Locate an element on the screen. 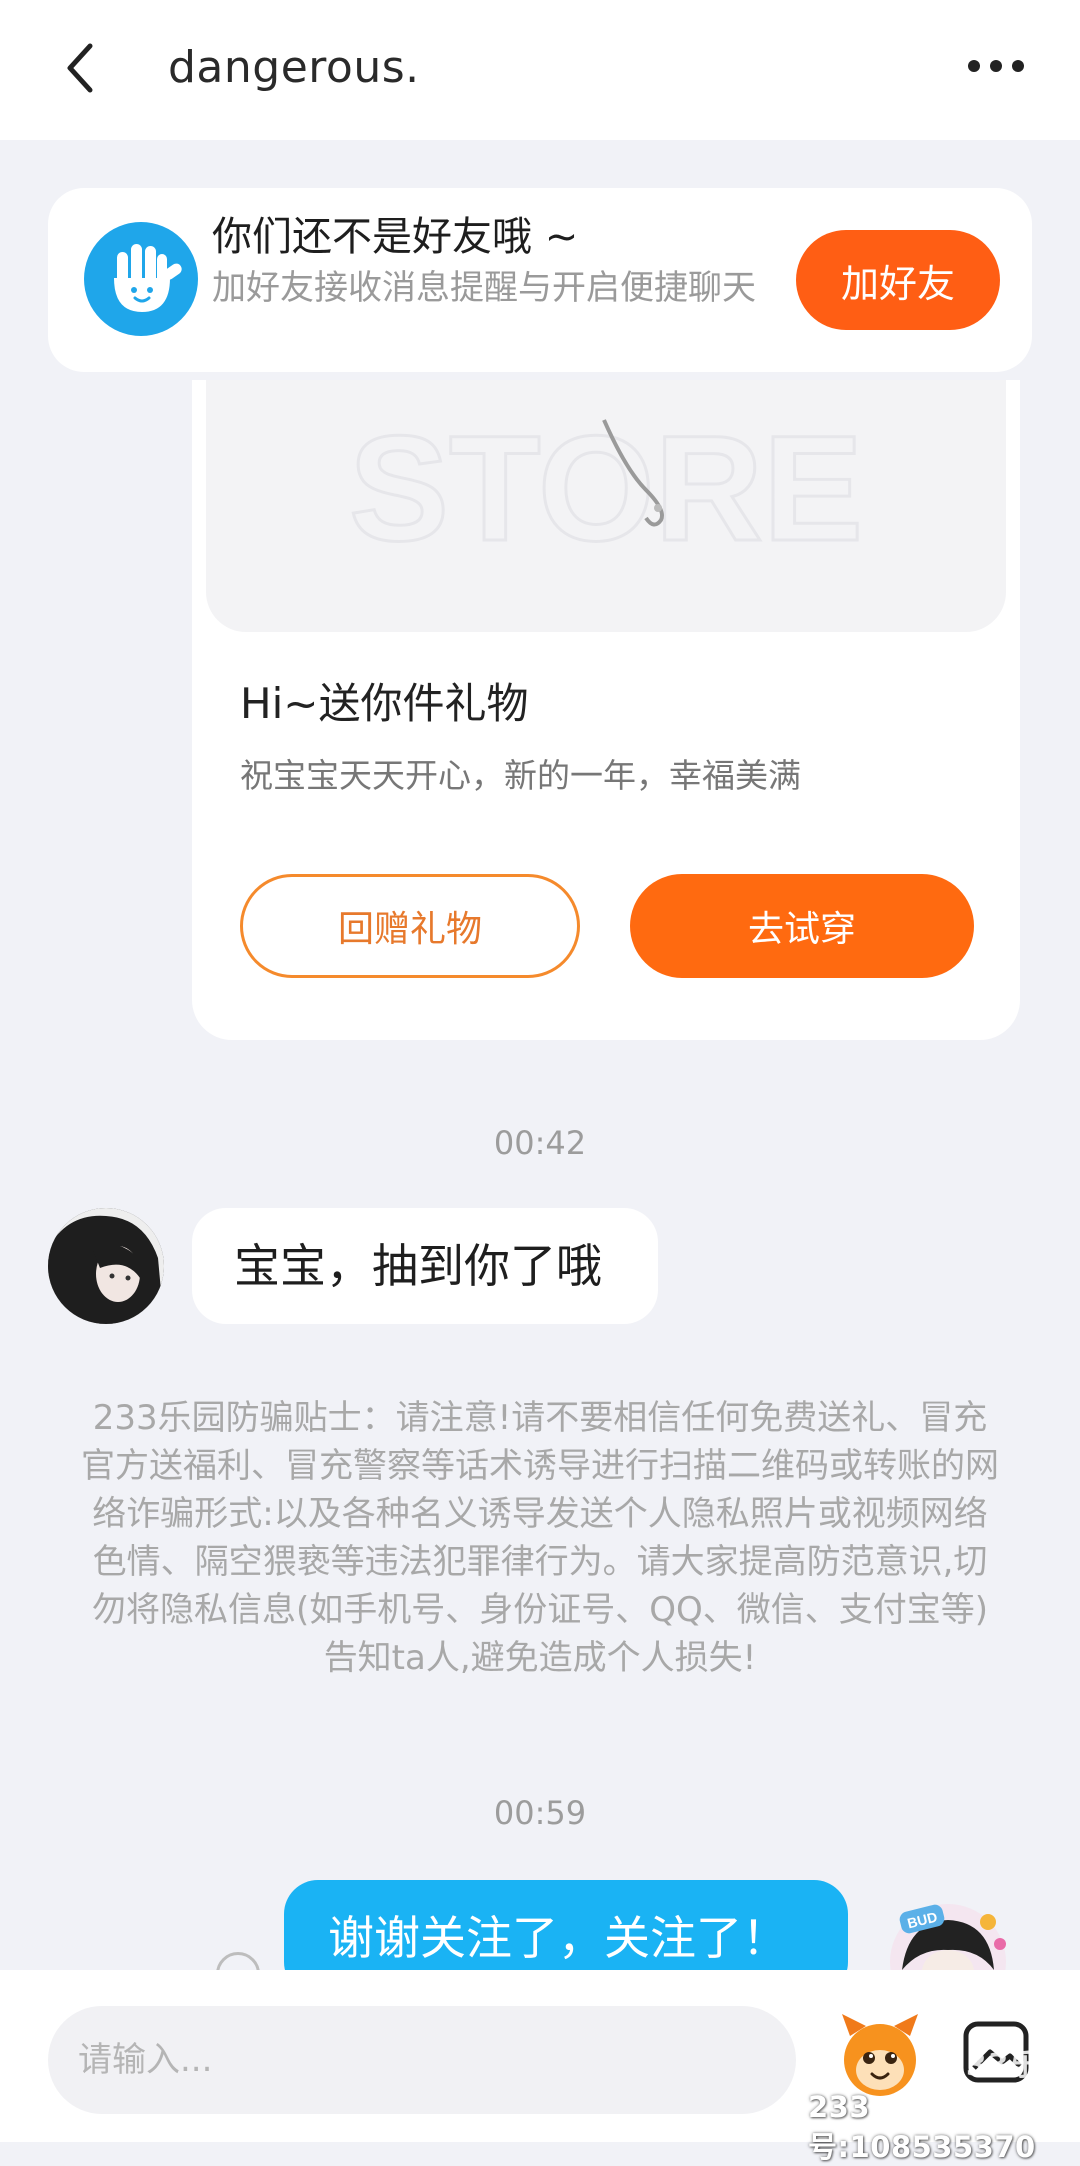  chat-title: dangerous. is located at coordinates (294, 67).